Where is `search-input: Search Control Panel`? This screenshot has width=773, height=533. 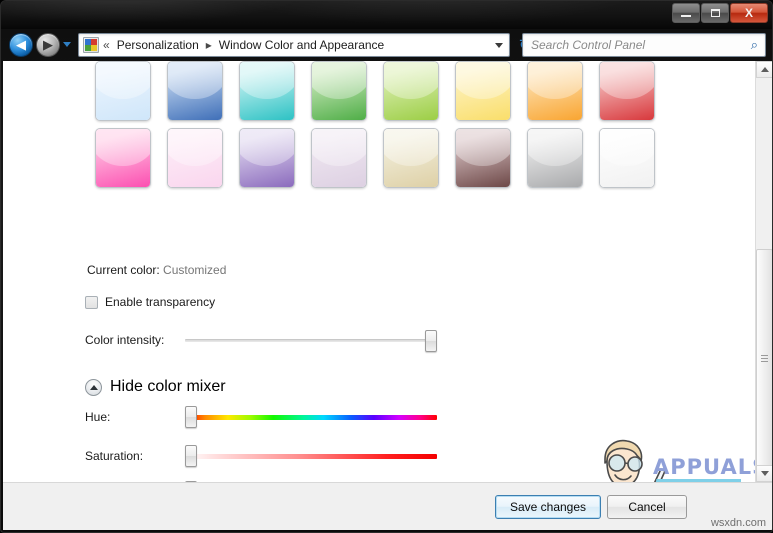
search-input: Search Control Panel is located at coordinates (637, 45).